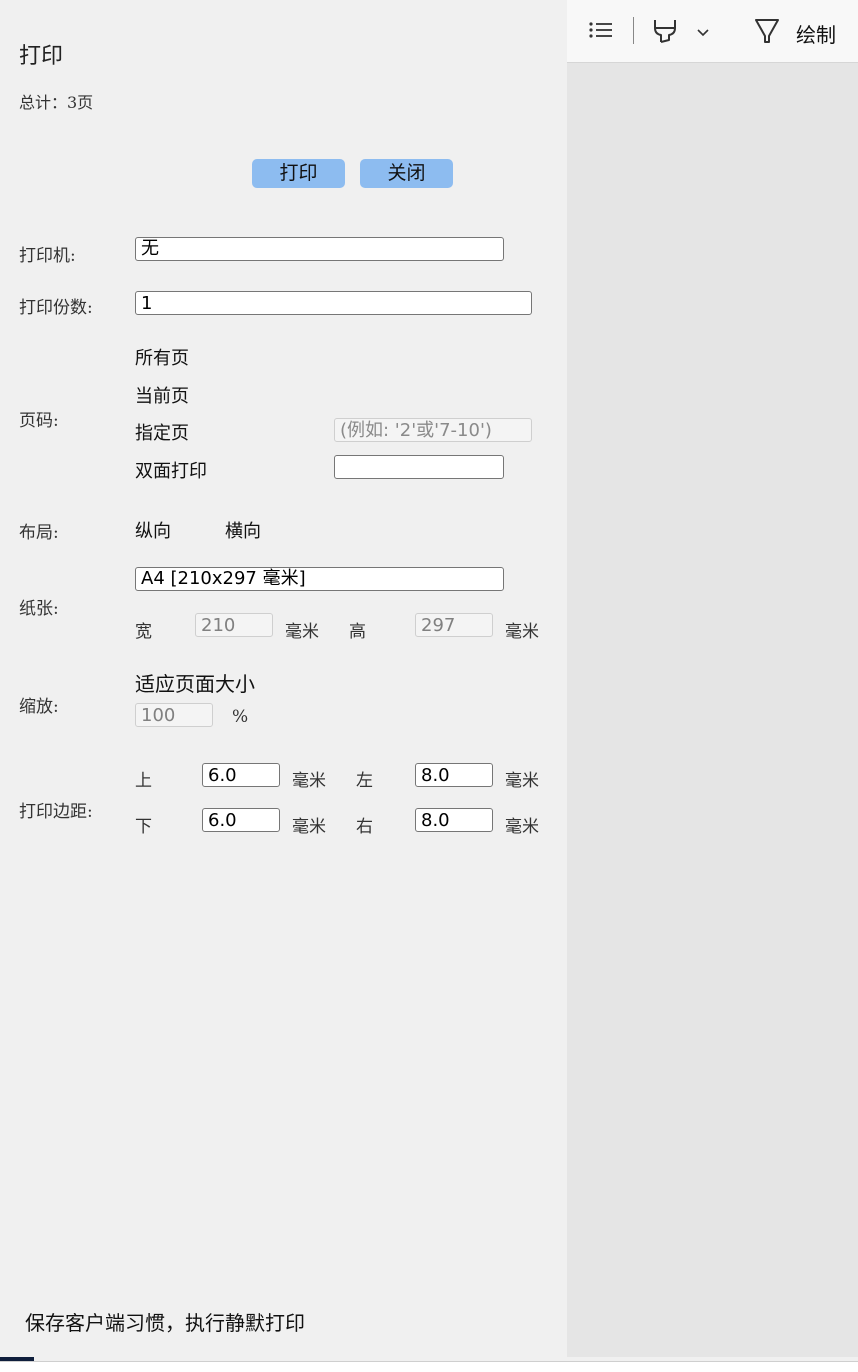 This screenshot has height=1372, width=858. I want to click on pen-icon, so click(767, 31).